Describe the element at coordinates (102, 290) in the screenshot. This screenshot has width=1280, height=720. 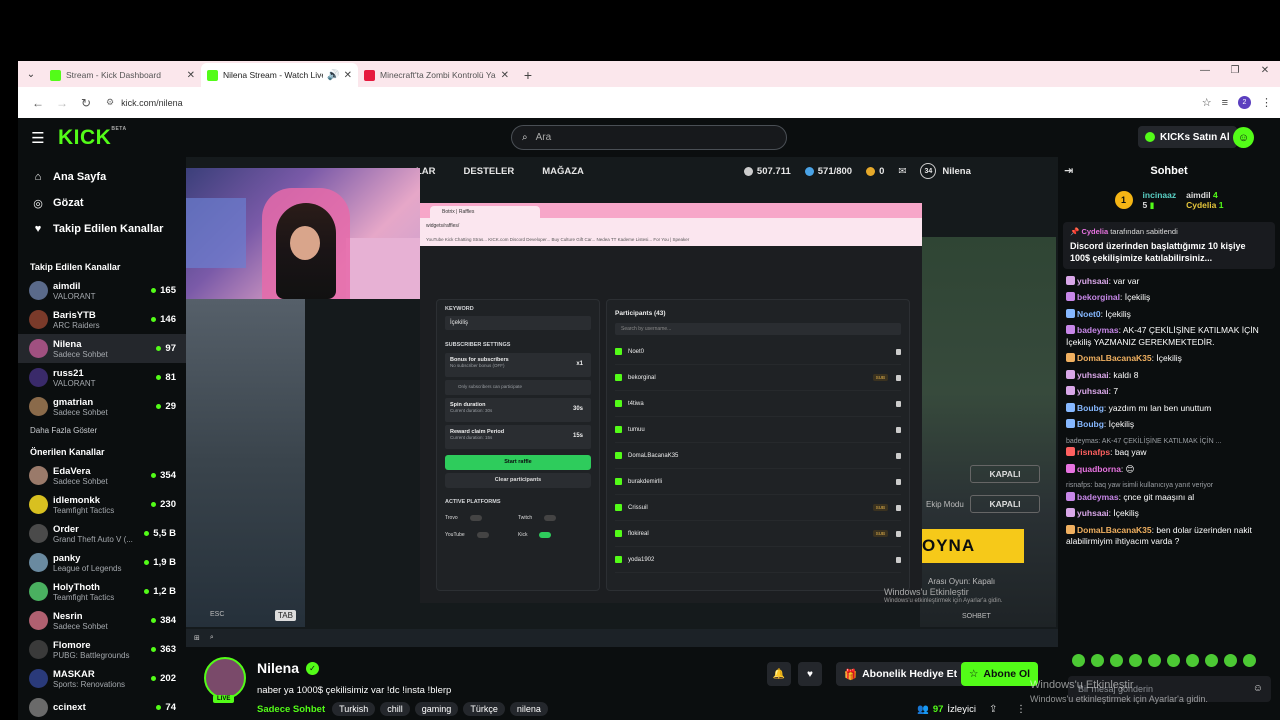
I see `sidebar-channel: aimdil VALORANT 165` at that location.